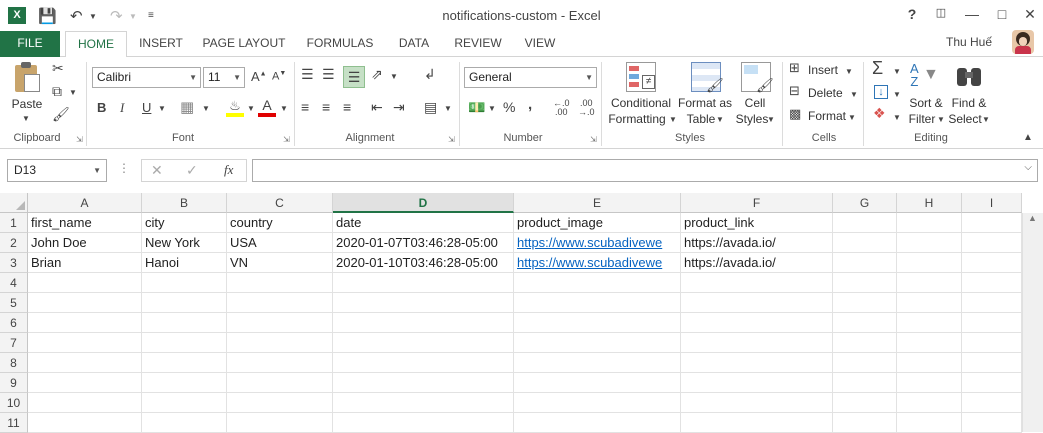  I want to click on font-size-combo: 11 ▼, so click(224, 77).